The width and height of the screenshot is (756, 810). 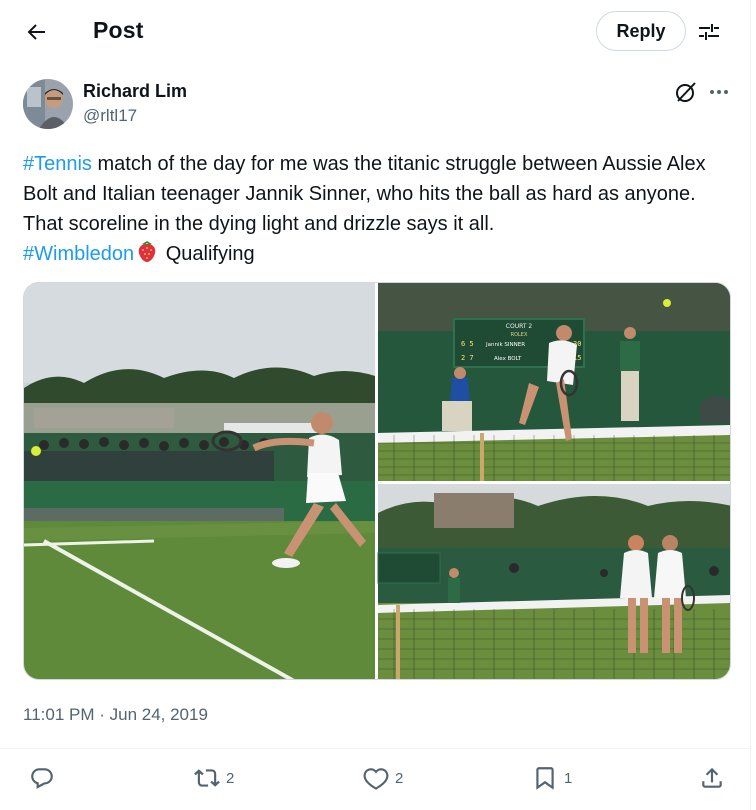 What do you see at coordinates (207, 254) in the screenshot?
I see `qualifying-text: Qualifying` at bounding box center [207, 254].